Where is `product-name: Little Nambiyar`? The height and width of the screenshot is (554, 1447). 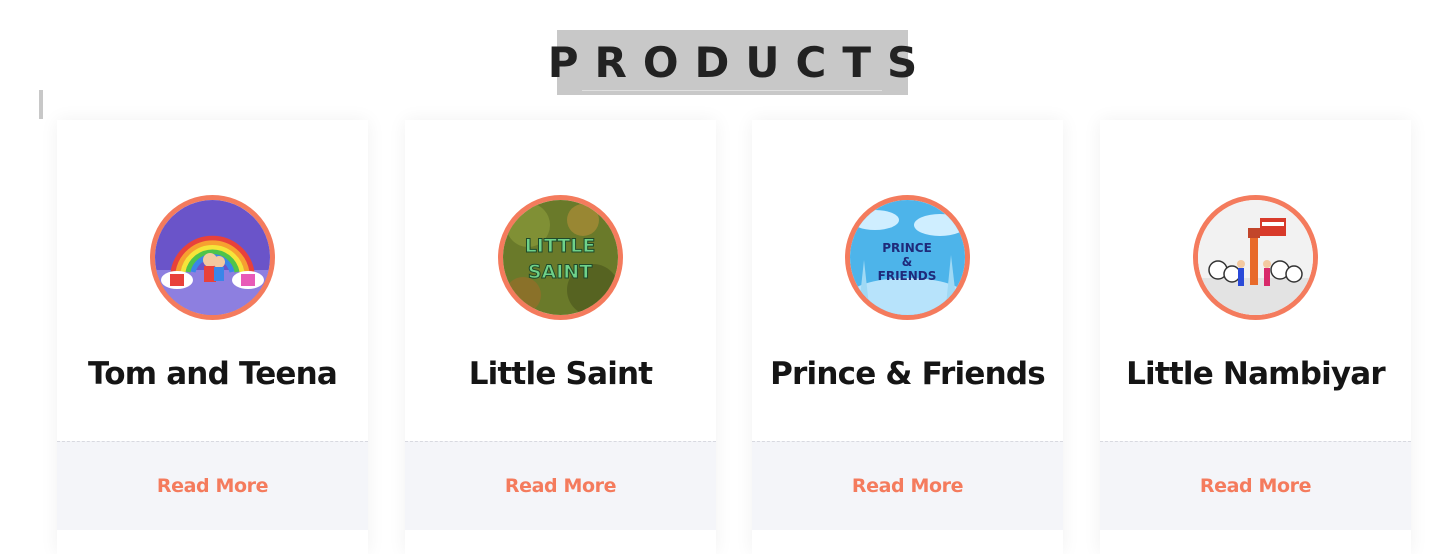 product-name: Little Nambiyar is located at coordinates (1256, 374).